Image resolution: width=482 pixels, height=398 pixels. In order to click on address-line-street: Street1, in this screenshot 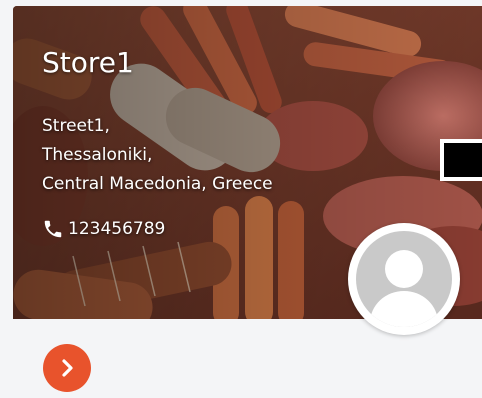, I will do `click(76, 126)`.